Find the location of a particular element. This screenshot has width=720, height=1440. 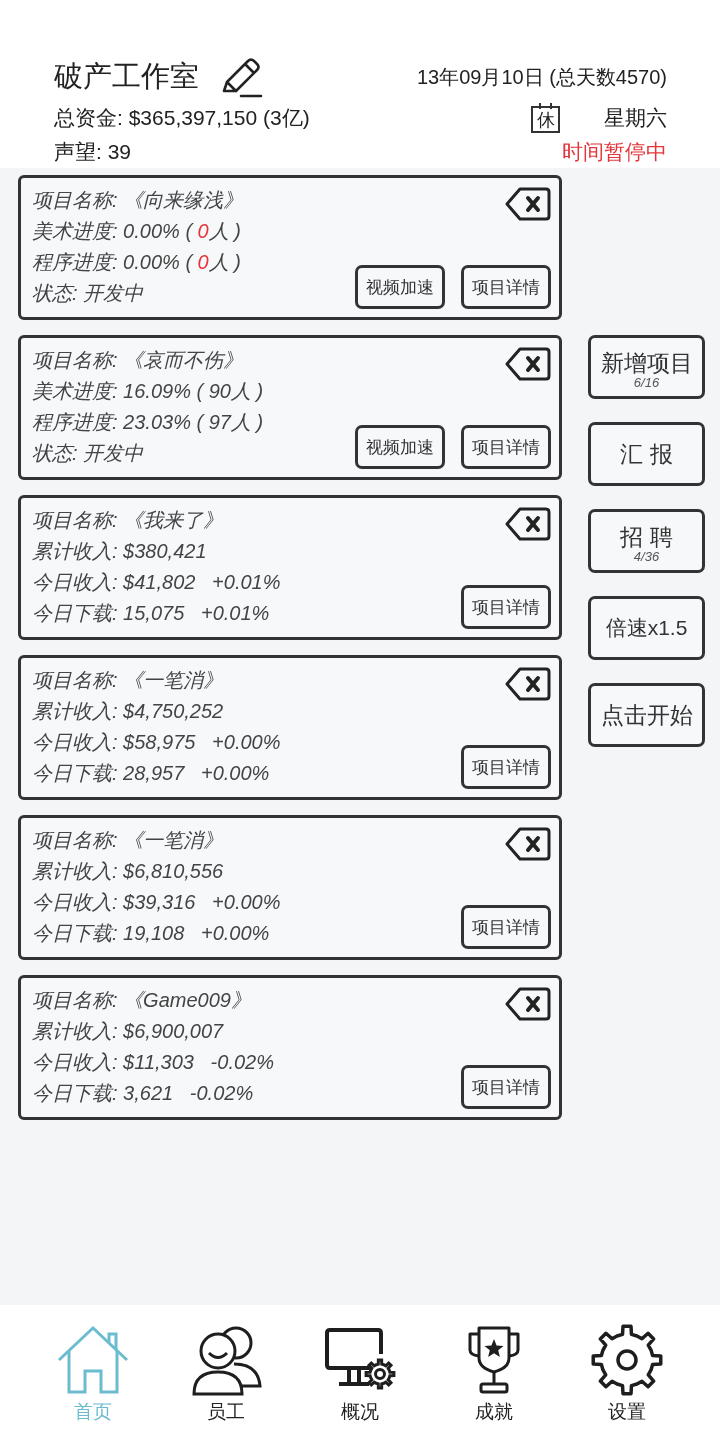

info-text: 今日下载: 3,621 -0.02% is located at coordinates (143, 1093).